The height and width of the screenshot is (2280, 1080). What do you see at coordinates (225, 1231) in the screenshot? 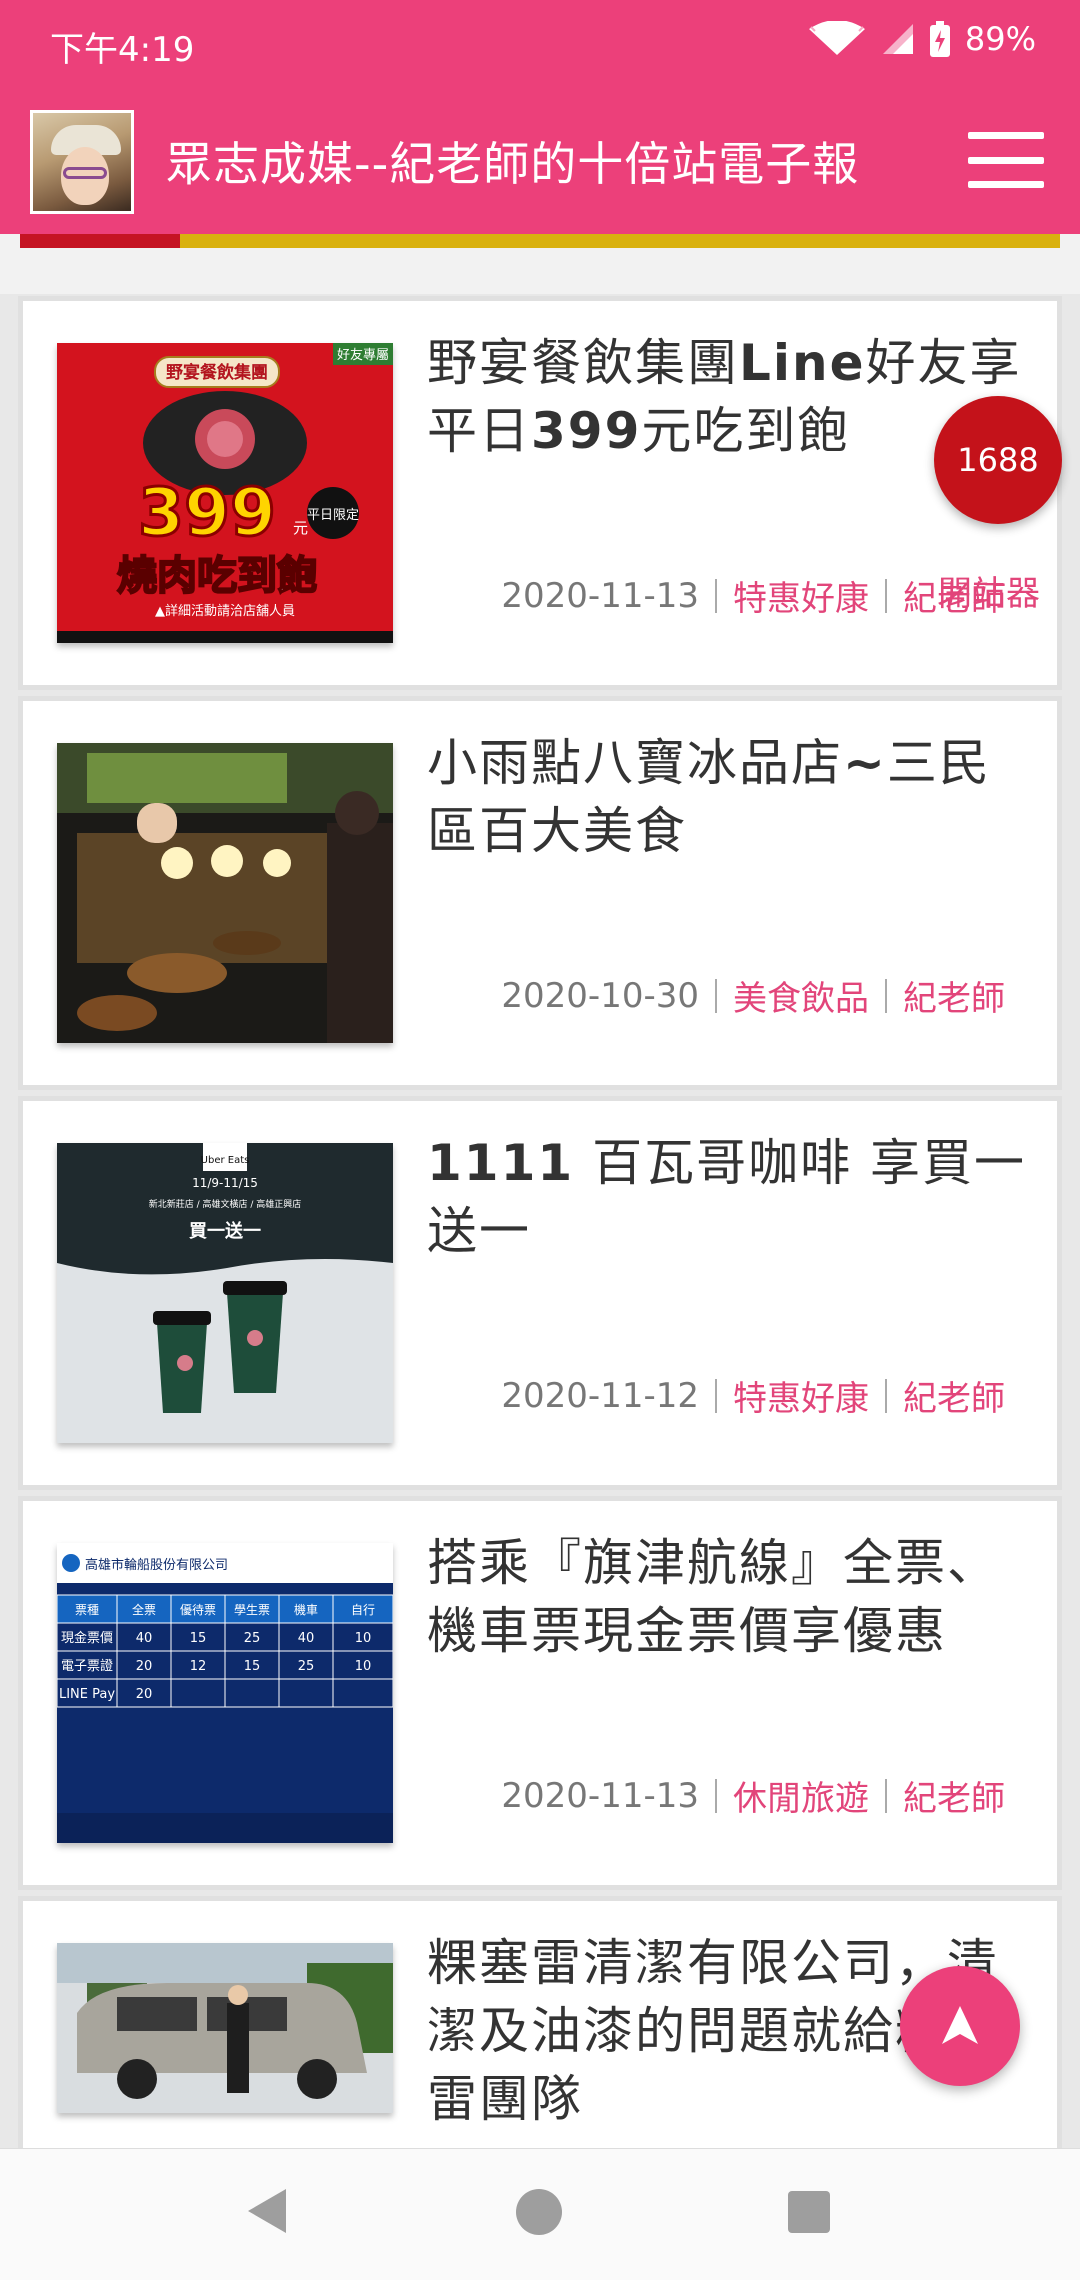
I see `thumb-offer: 買一送一` at bounding box center [225, 1231].